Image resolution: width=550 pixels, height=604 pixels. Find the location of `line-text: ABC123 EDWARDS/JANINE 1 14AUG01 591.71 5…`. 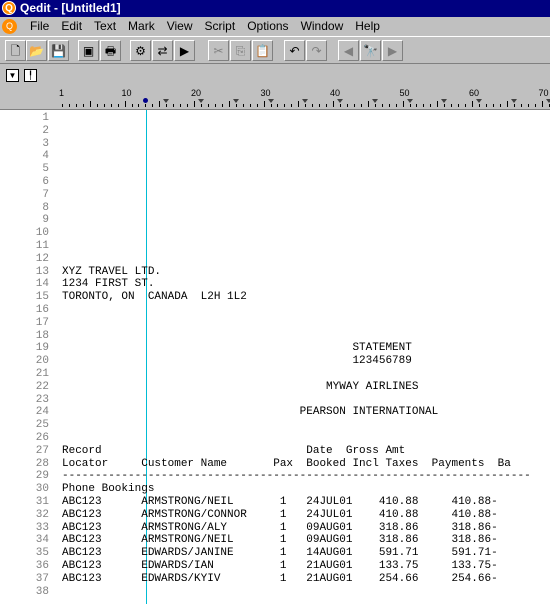

line-text: ABC123 EDWARDS/JANINE 1 14AUG01 591.71 5… is located at coordinates (280, 553).